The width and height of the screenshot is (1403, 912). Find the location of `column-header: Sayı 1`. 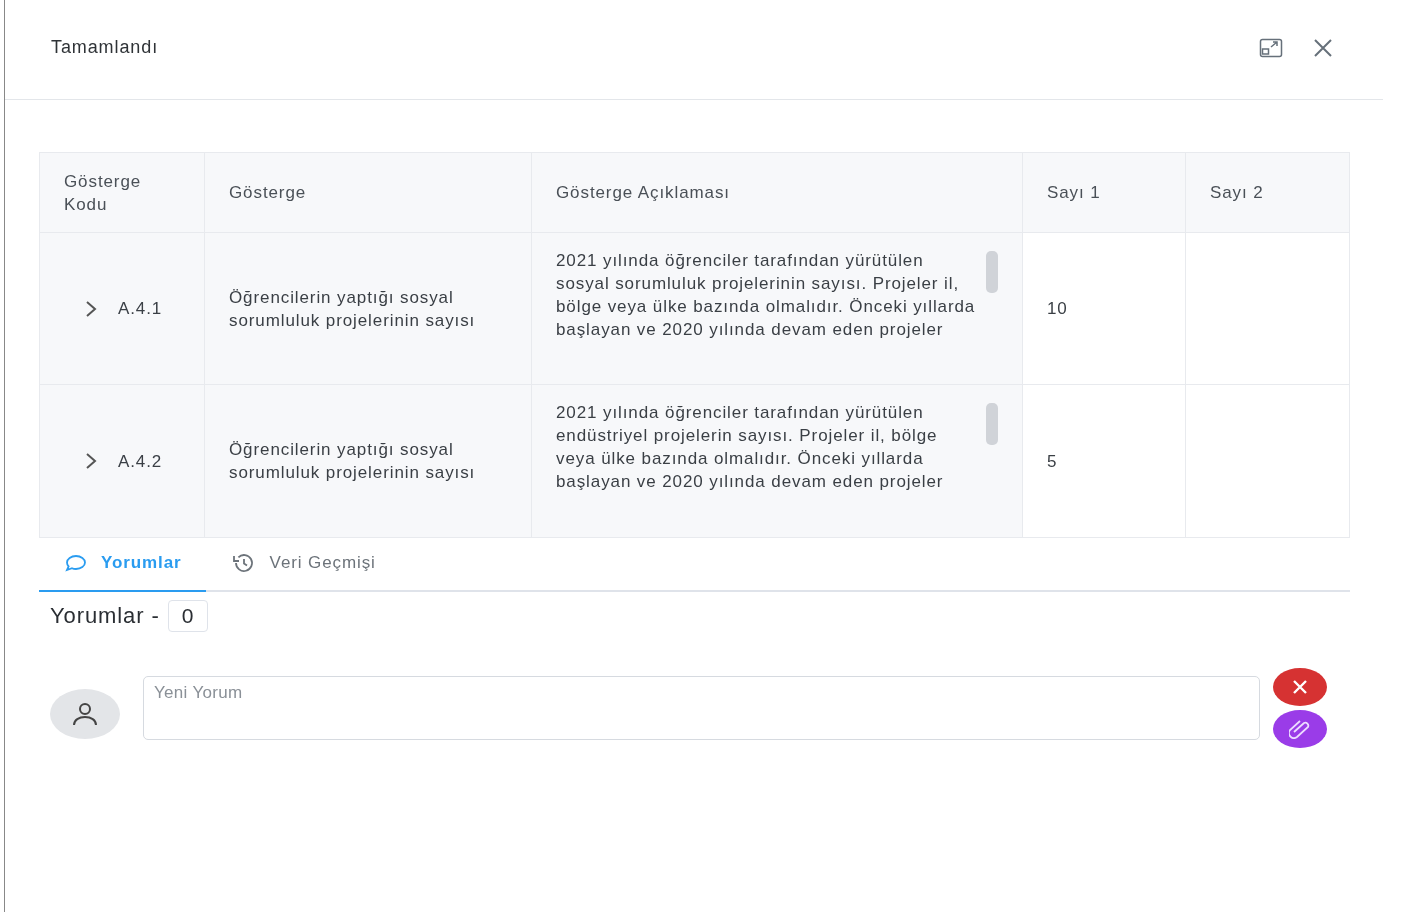

column-header: Sayı 1 is located at coordinates (1074, 193).